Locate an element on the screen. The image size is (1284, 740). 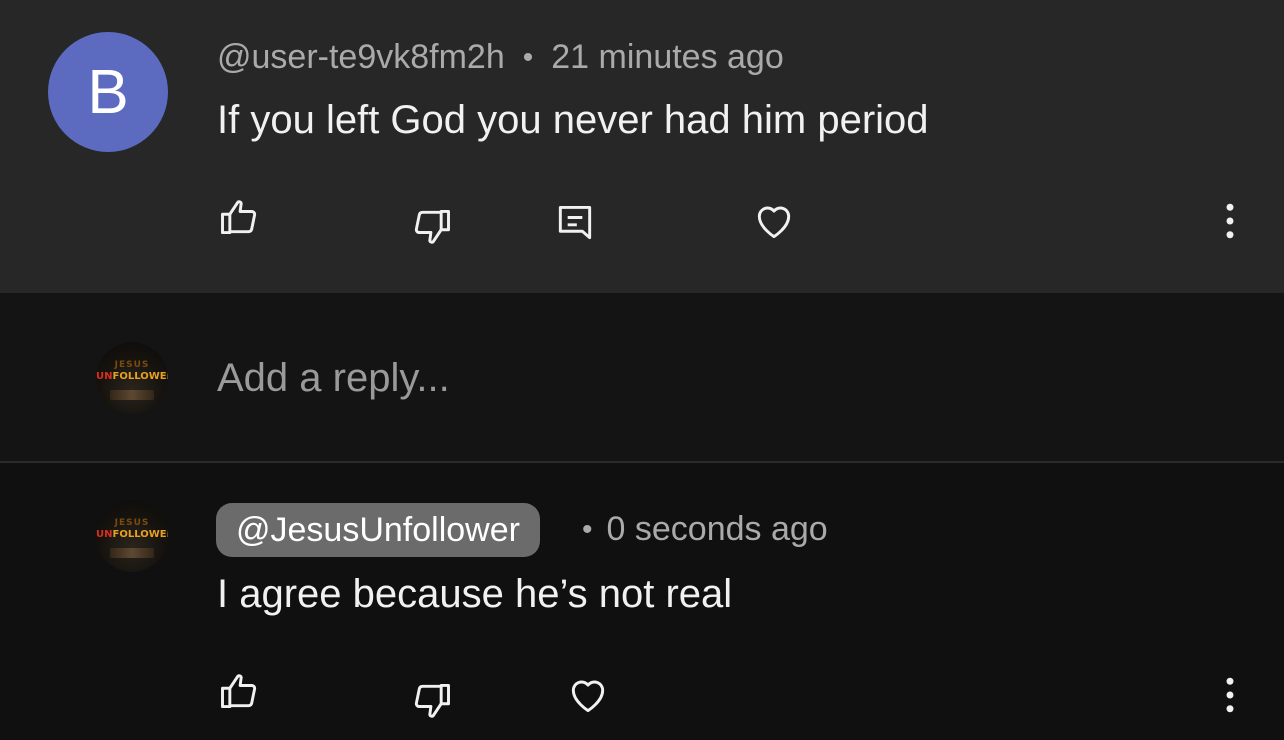
reply-heart-button is located at coordinates (588, 695).